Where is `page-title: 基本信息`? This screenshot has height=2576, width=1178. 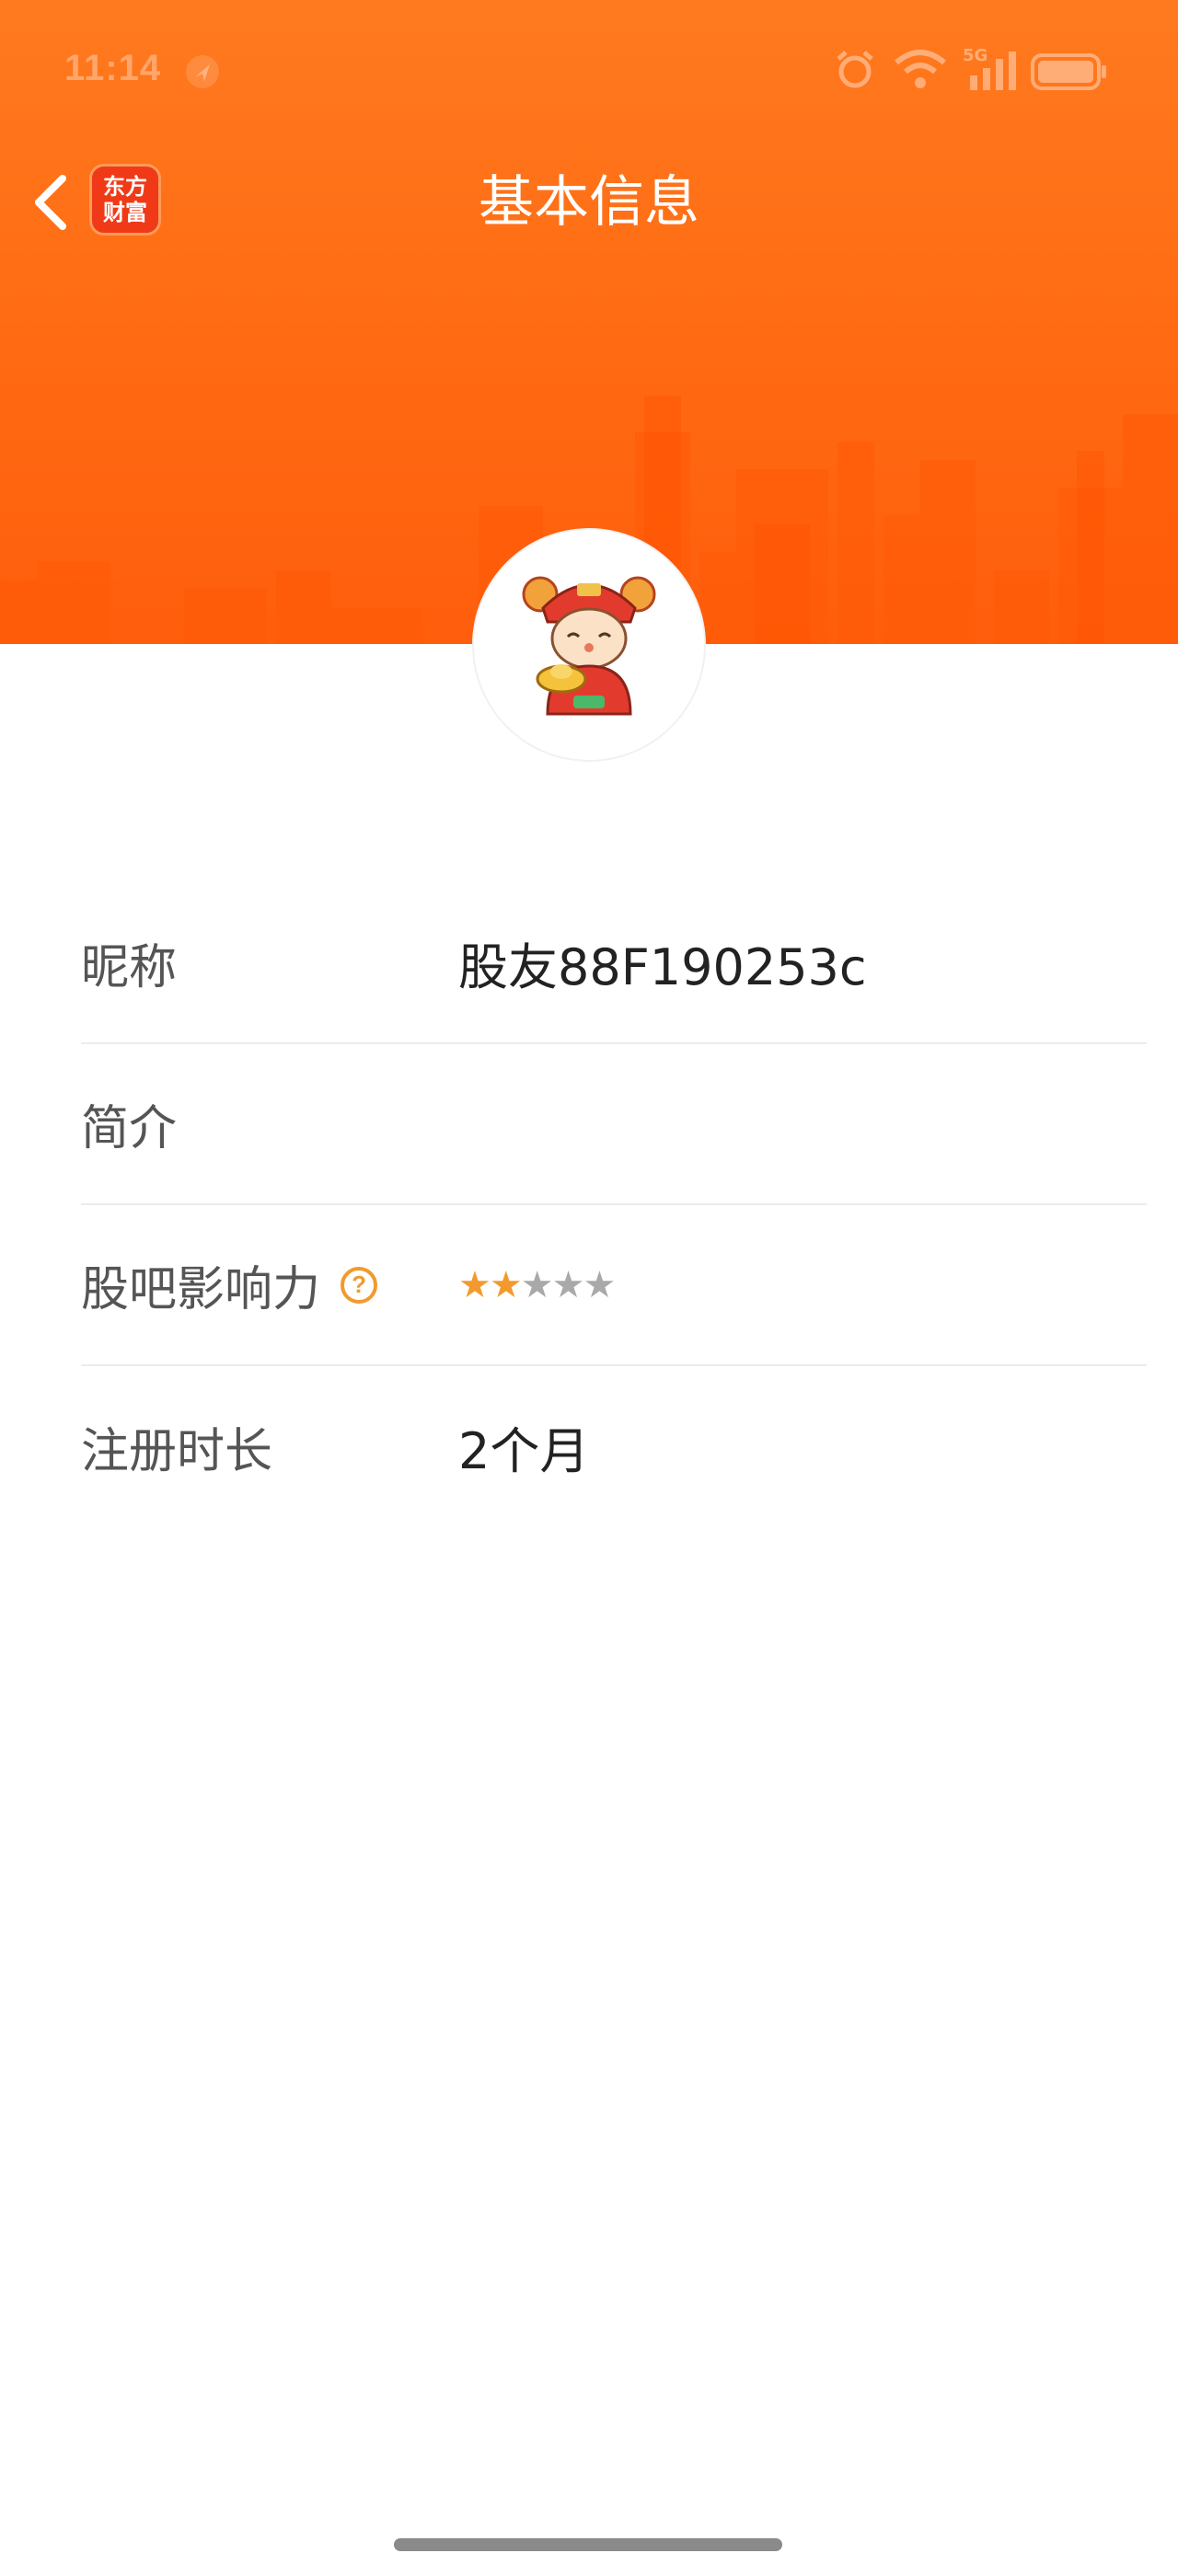 page-title: 基本信息 is located at coordinates (589, 202).